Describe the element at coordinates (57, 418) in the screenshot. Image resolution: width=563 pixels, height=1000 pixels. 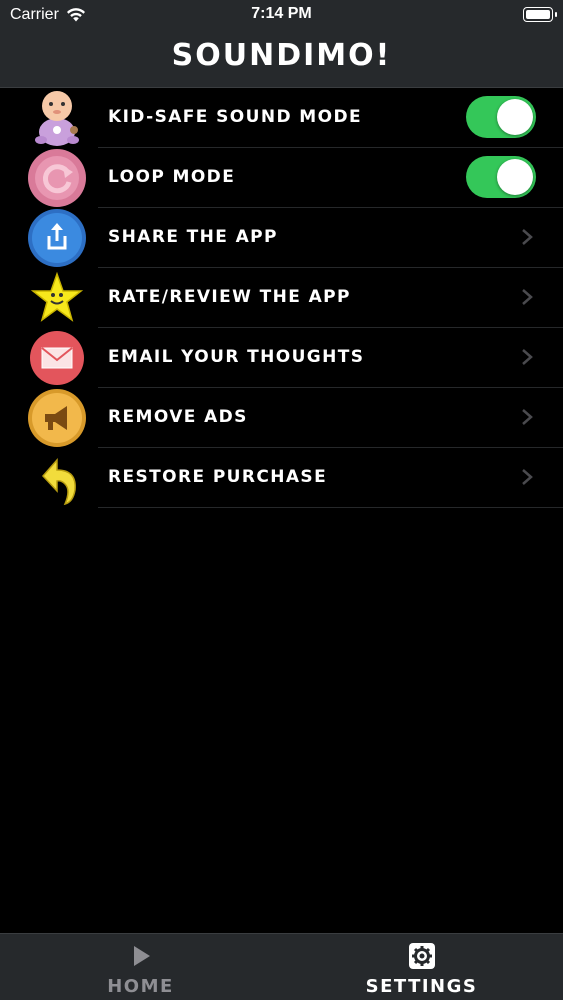
I see `megaphone-icon` at that location.